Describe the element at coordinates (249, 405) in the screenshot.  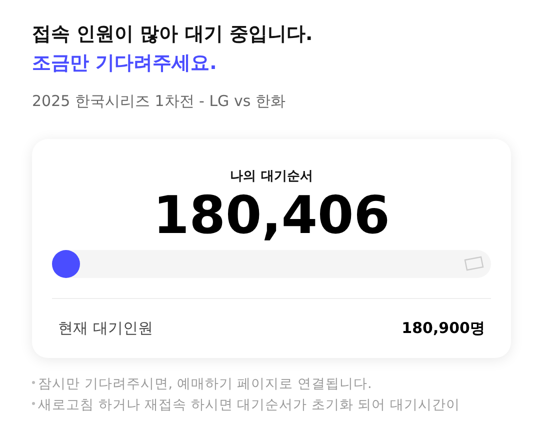
I see `notice-text: 새로고침 하거나 재접속 하시면 대기순서가 초기화 되어 대기시간이` at that location.